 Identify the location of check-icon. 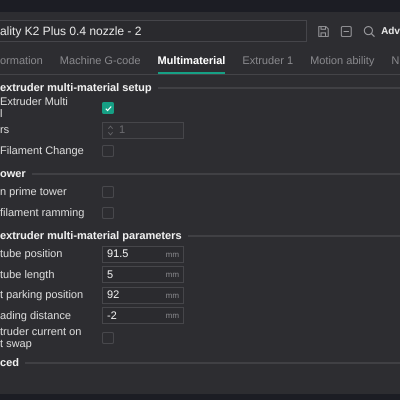
(108, 108).